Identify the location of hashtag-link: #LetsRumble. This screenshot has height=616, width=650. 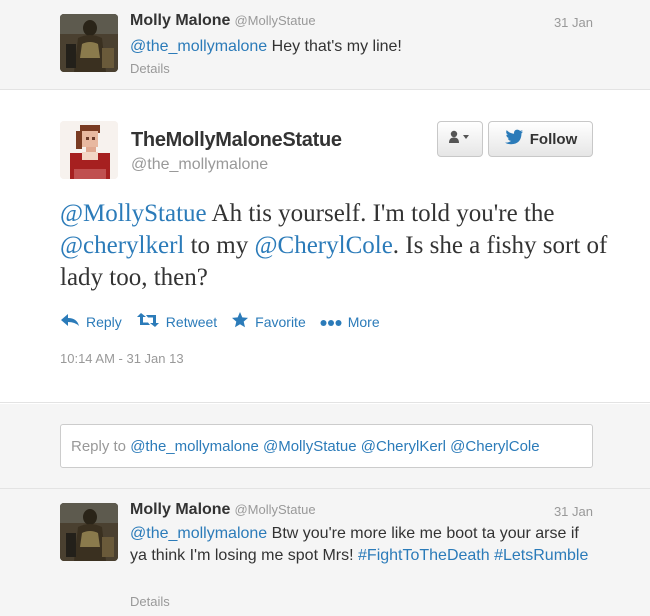
(541, 555).